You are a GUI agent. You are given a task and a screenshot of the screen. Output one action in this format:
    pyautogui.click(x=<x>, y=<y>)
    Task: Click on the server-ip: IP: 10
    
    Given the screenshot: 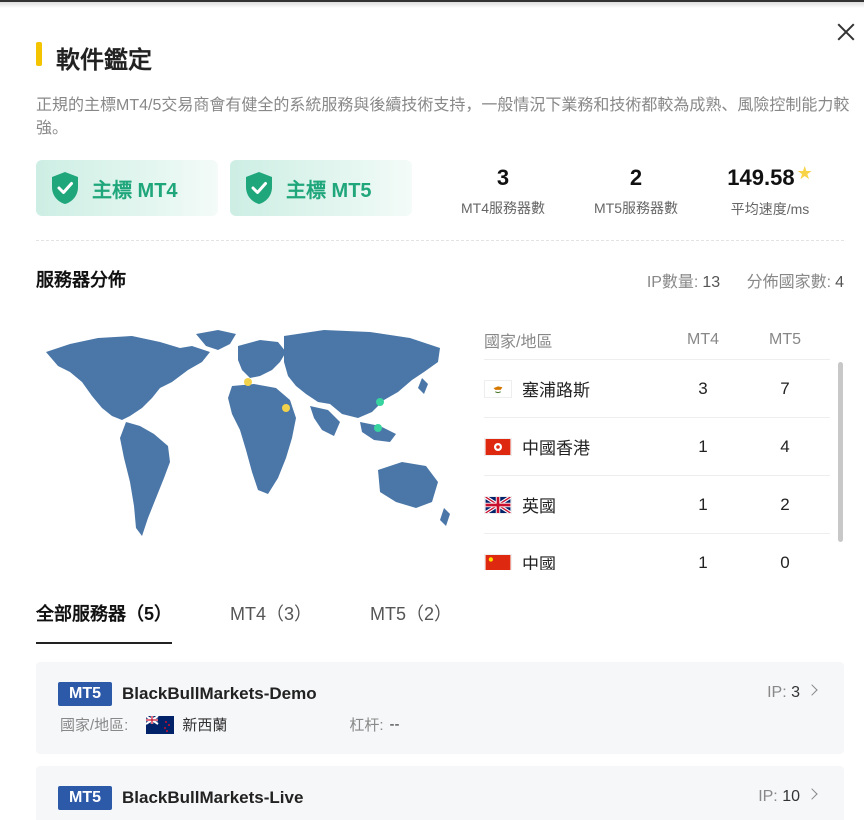 What is the action you would take?
    pyautogui.click(x=779, y=797)
    